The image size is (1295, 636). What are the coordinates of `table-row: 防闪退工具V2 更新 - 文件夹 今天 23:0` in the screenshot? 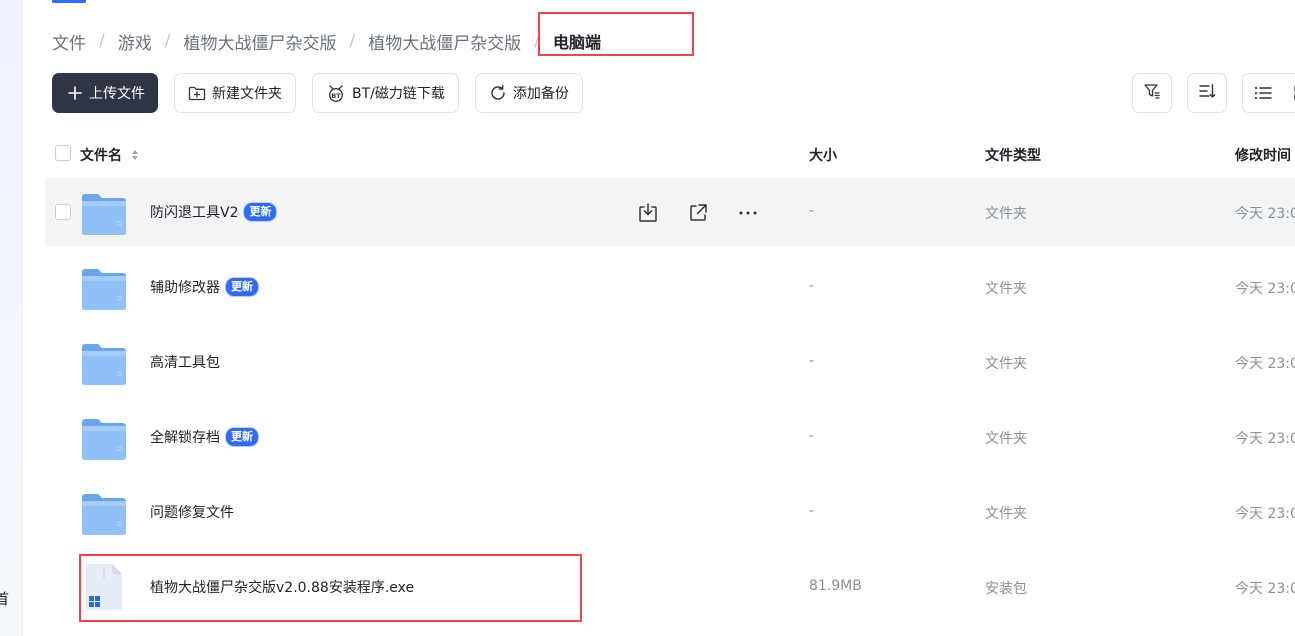 It's located at (670, 212).